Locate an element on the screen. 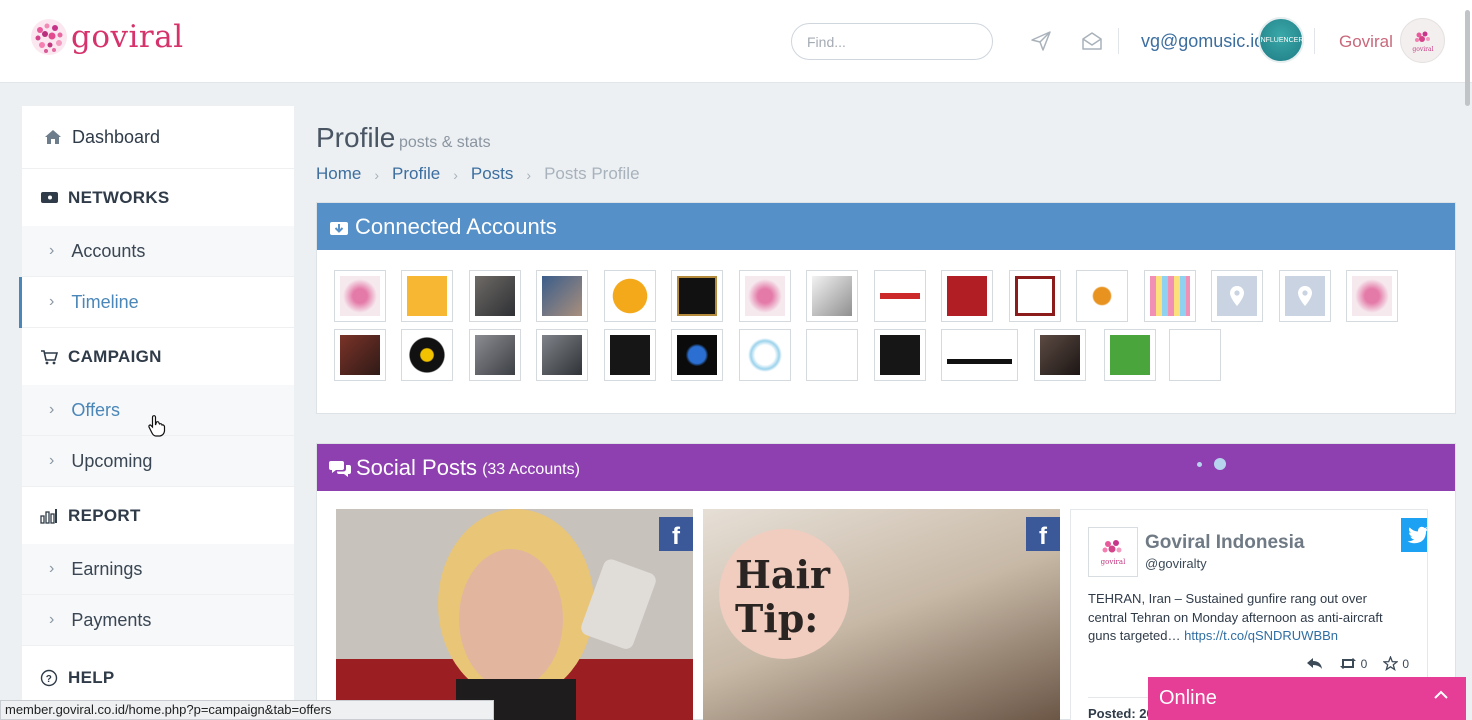 Image resolution: width=1472 pixels, height=720 pixels. post-card-facebook: Hair Tip: f is located at coordinates (881, 614).